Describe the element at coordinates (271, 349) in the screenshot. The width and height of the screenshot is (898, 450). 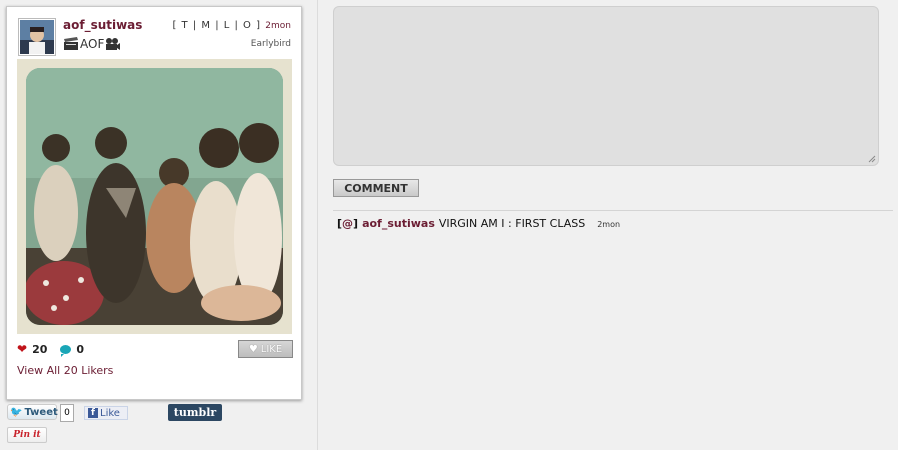
I see `like-button-label: LIKE` at that location.